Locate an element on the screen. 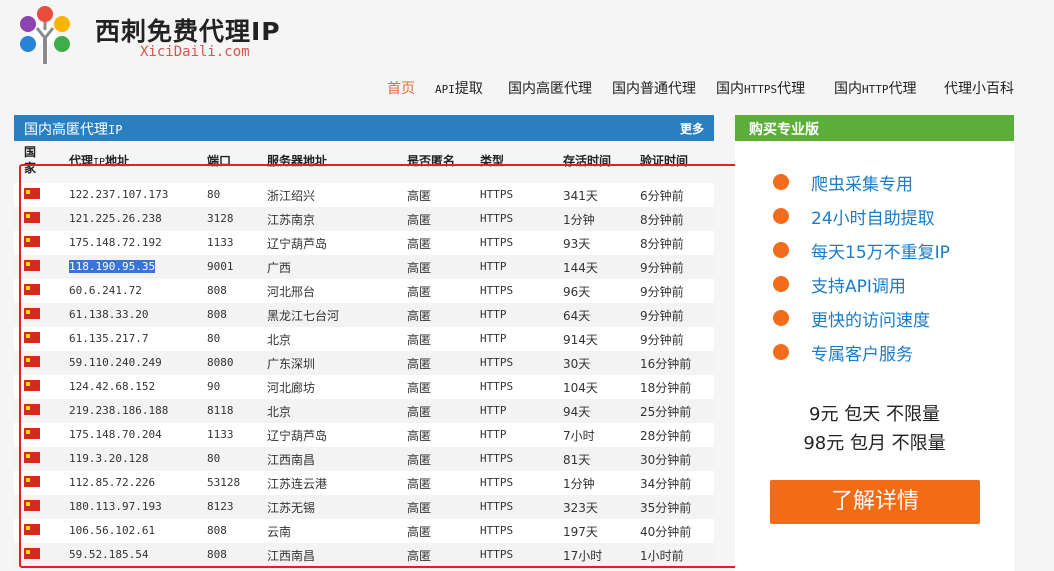 Image resolution: width=1054 pixels, height=571 pixels. table-row: 180.113.97.193 8123 江苏无锡 高匿 HTTPS 323天 35分钟前 is located at coordinates (364, 507).